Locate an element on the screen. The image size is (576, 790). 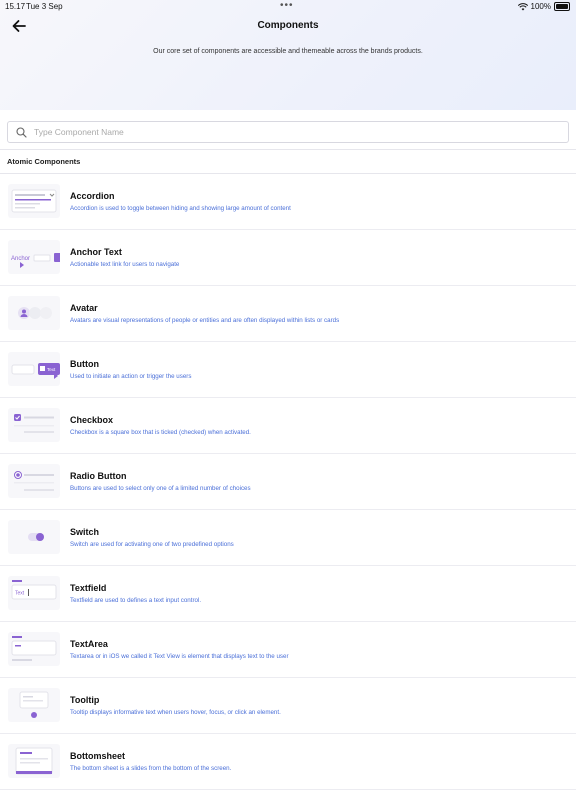
section-heading: Atomic Components is located at coordinates (44, 161).